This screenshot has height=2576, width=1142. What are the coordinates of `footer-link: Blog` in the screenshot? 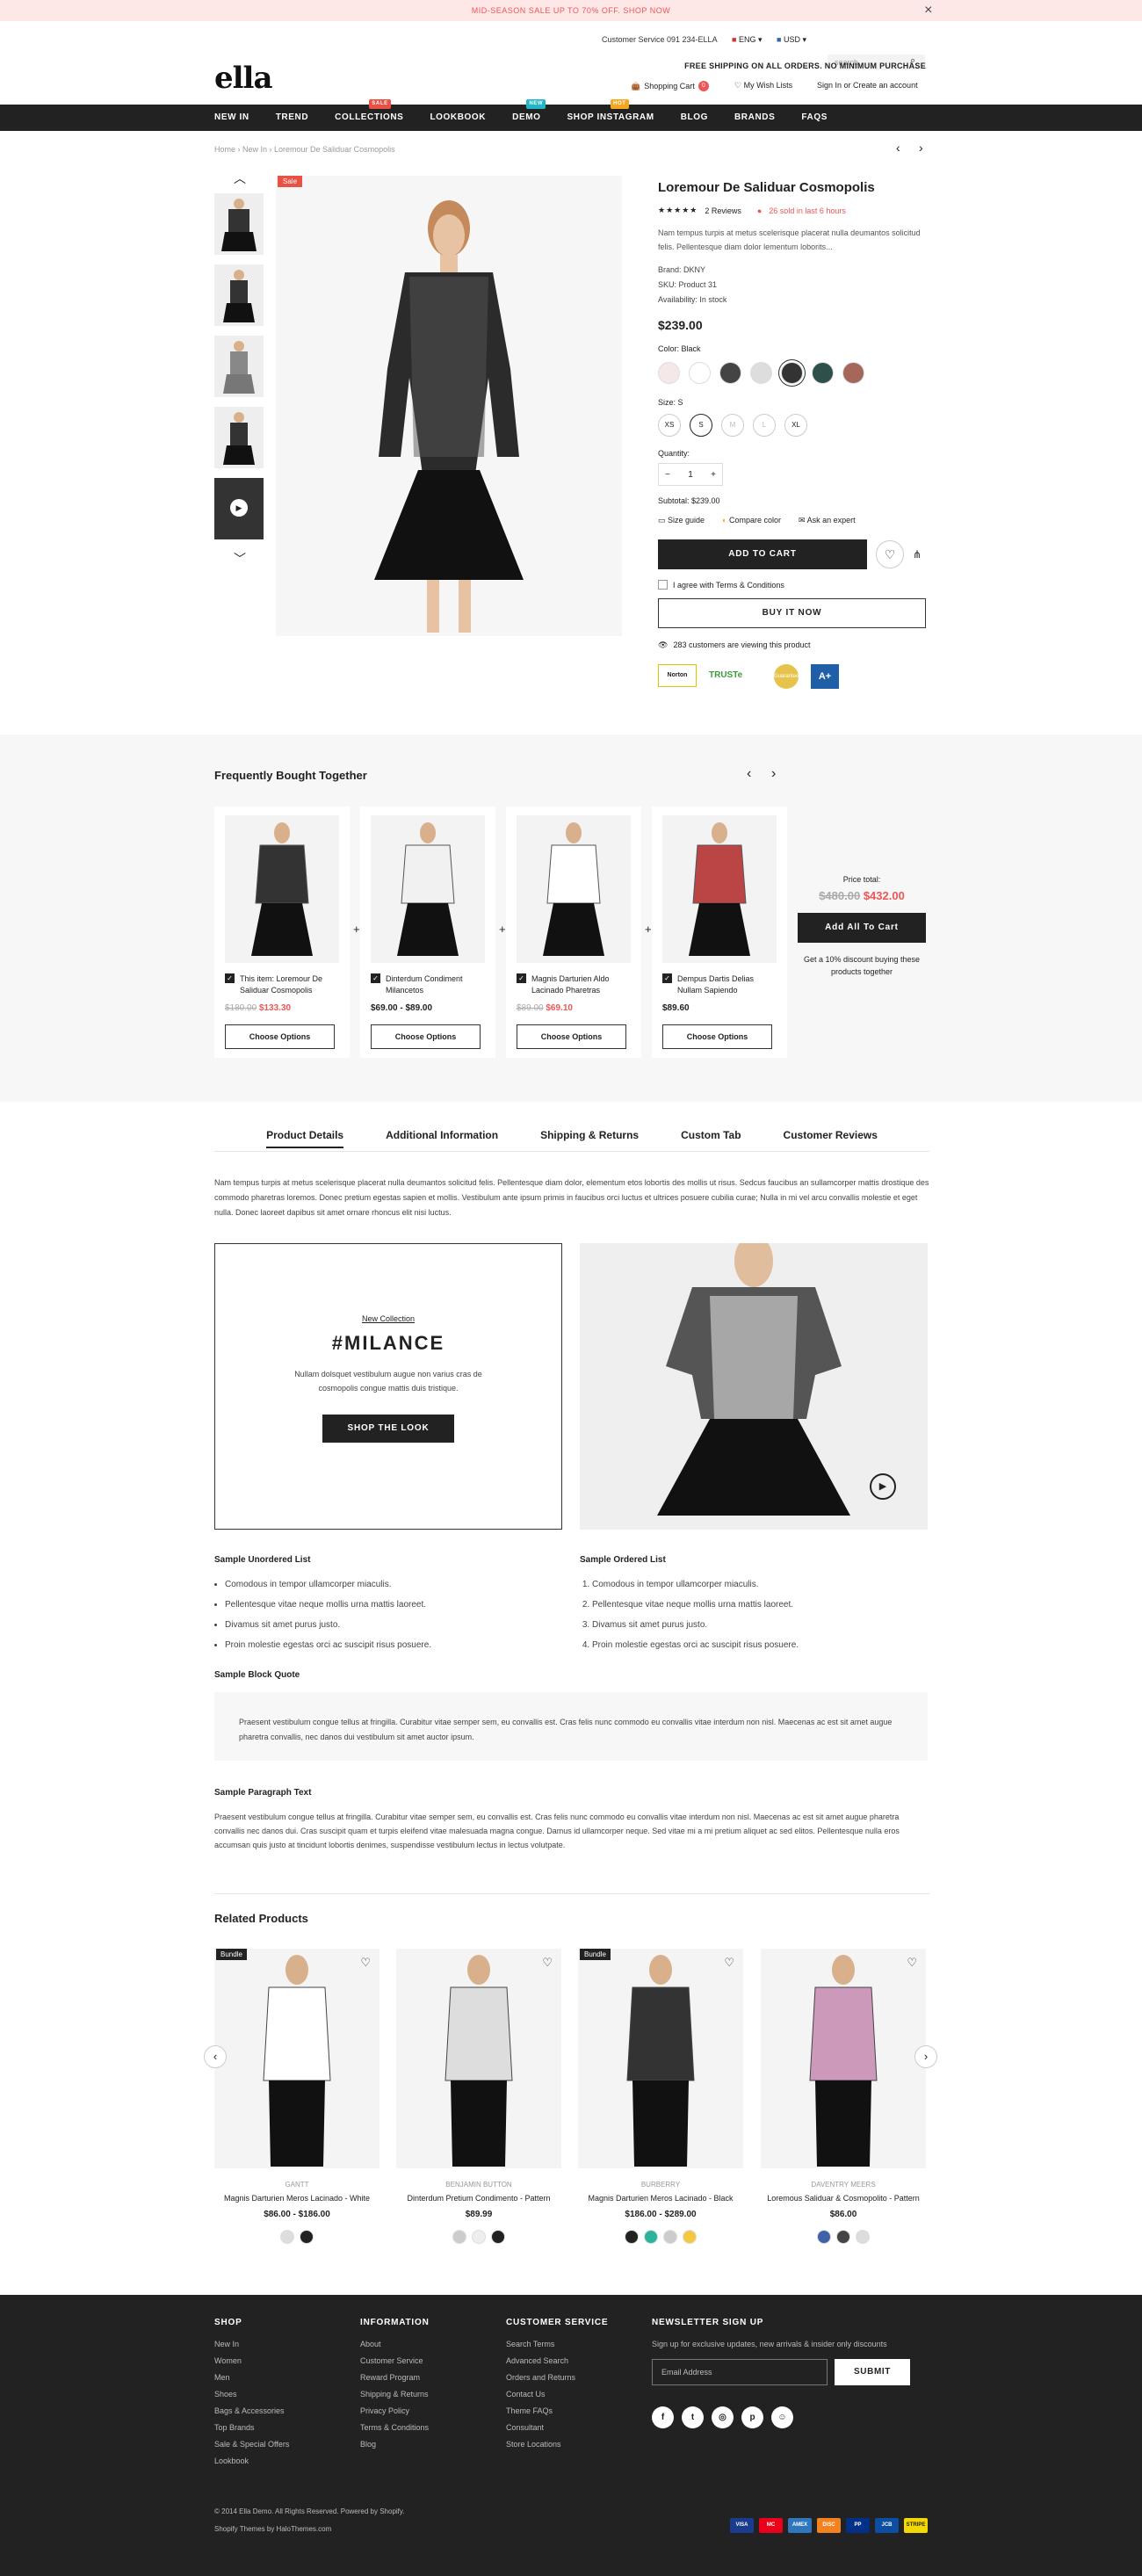 It's located at (395, 2444).